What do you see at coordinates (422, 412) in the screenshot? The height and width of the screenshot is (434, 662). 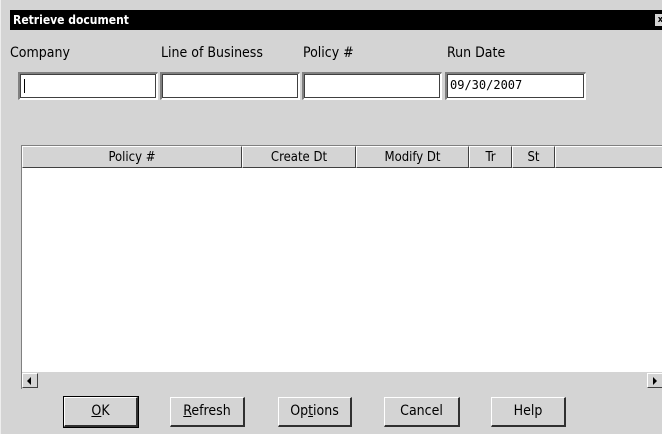 I see `cancel-button: Cancel` at bounding box center [422, 412].